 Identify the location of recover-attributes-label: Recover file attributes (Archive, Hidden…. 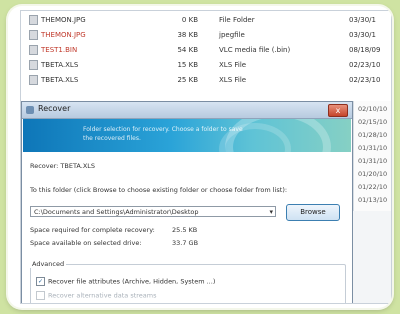
(132, 281).